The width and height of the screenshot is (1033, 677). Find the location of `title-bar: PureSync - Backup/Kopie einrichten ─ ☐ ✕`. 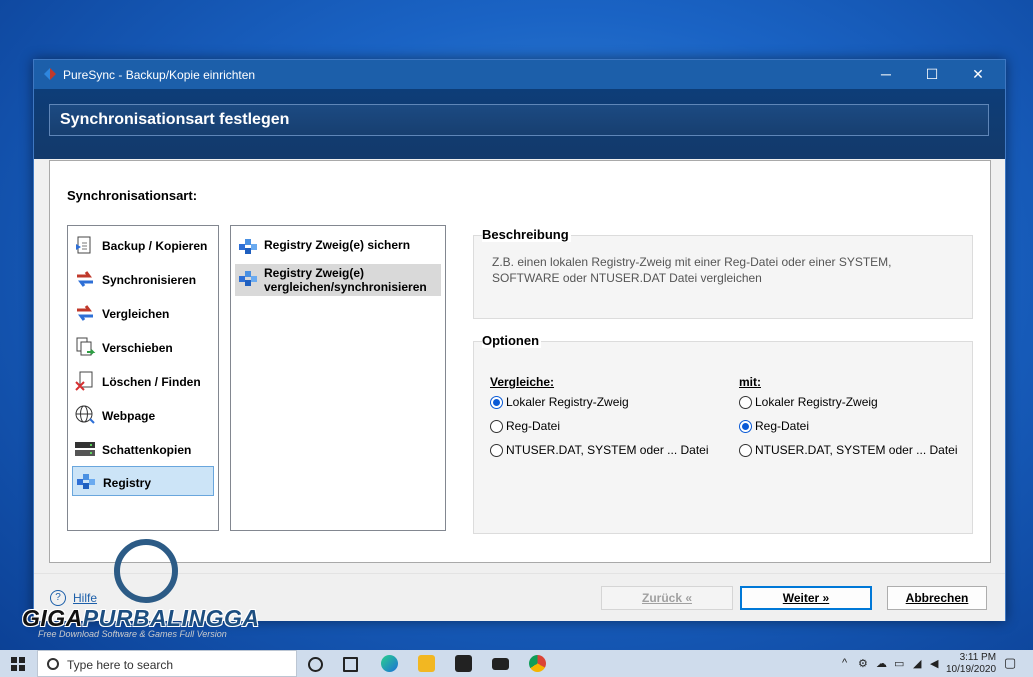

title-bar: PureSync - Backup/Kopie einrichten ─ ☐ ✕ is located at coordinates (519, 74).